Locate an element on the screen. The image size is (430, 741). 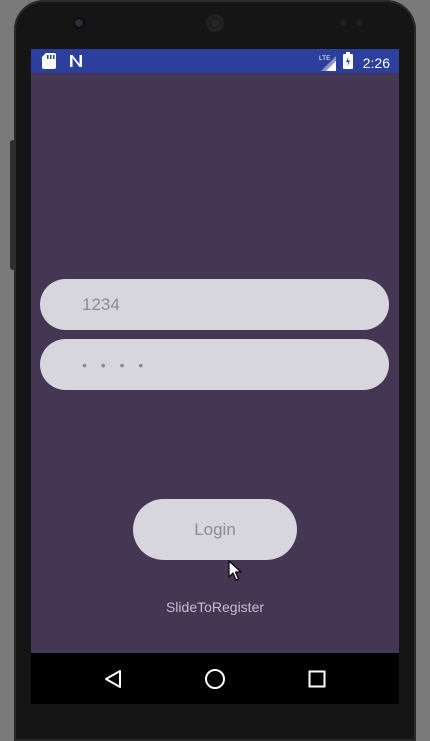
login-button: Login is located at coordinates (215, 529).